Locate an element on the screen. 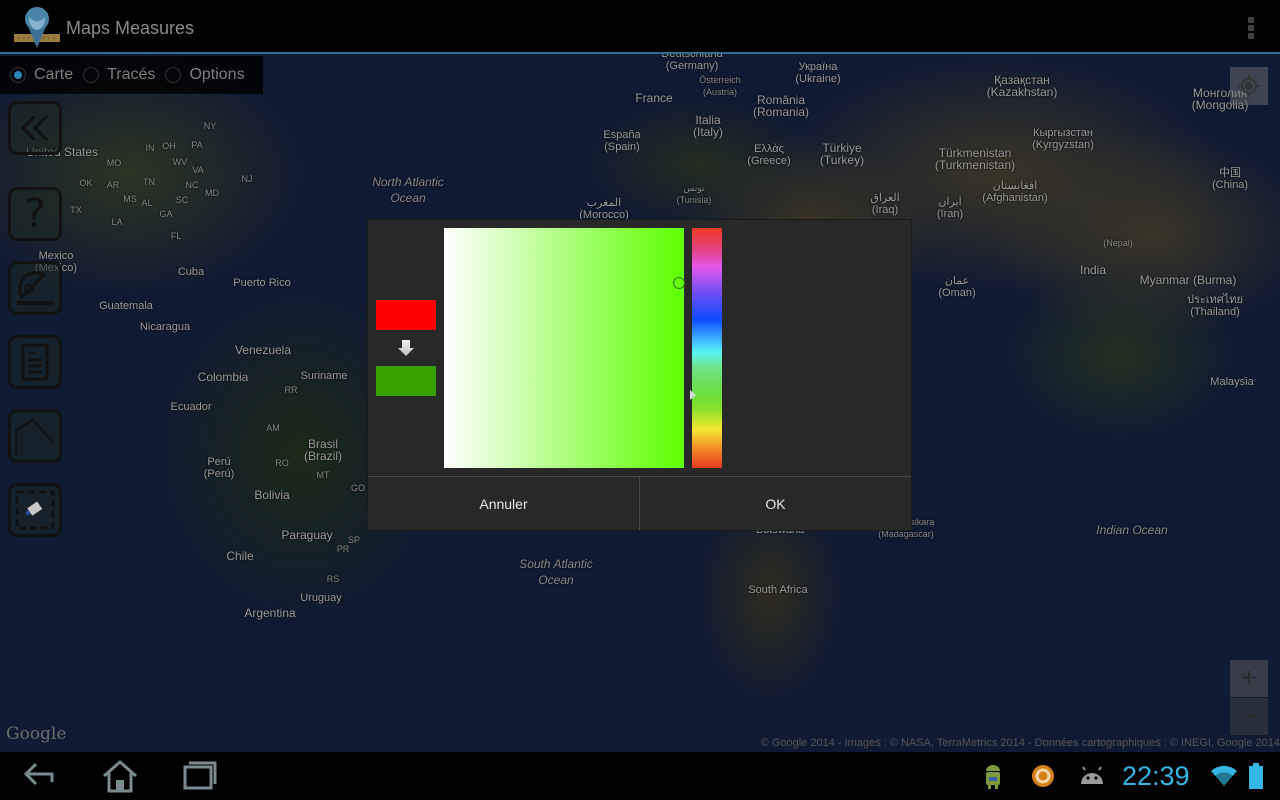  map-label: VA is located at coordinates (198, 170).